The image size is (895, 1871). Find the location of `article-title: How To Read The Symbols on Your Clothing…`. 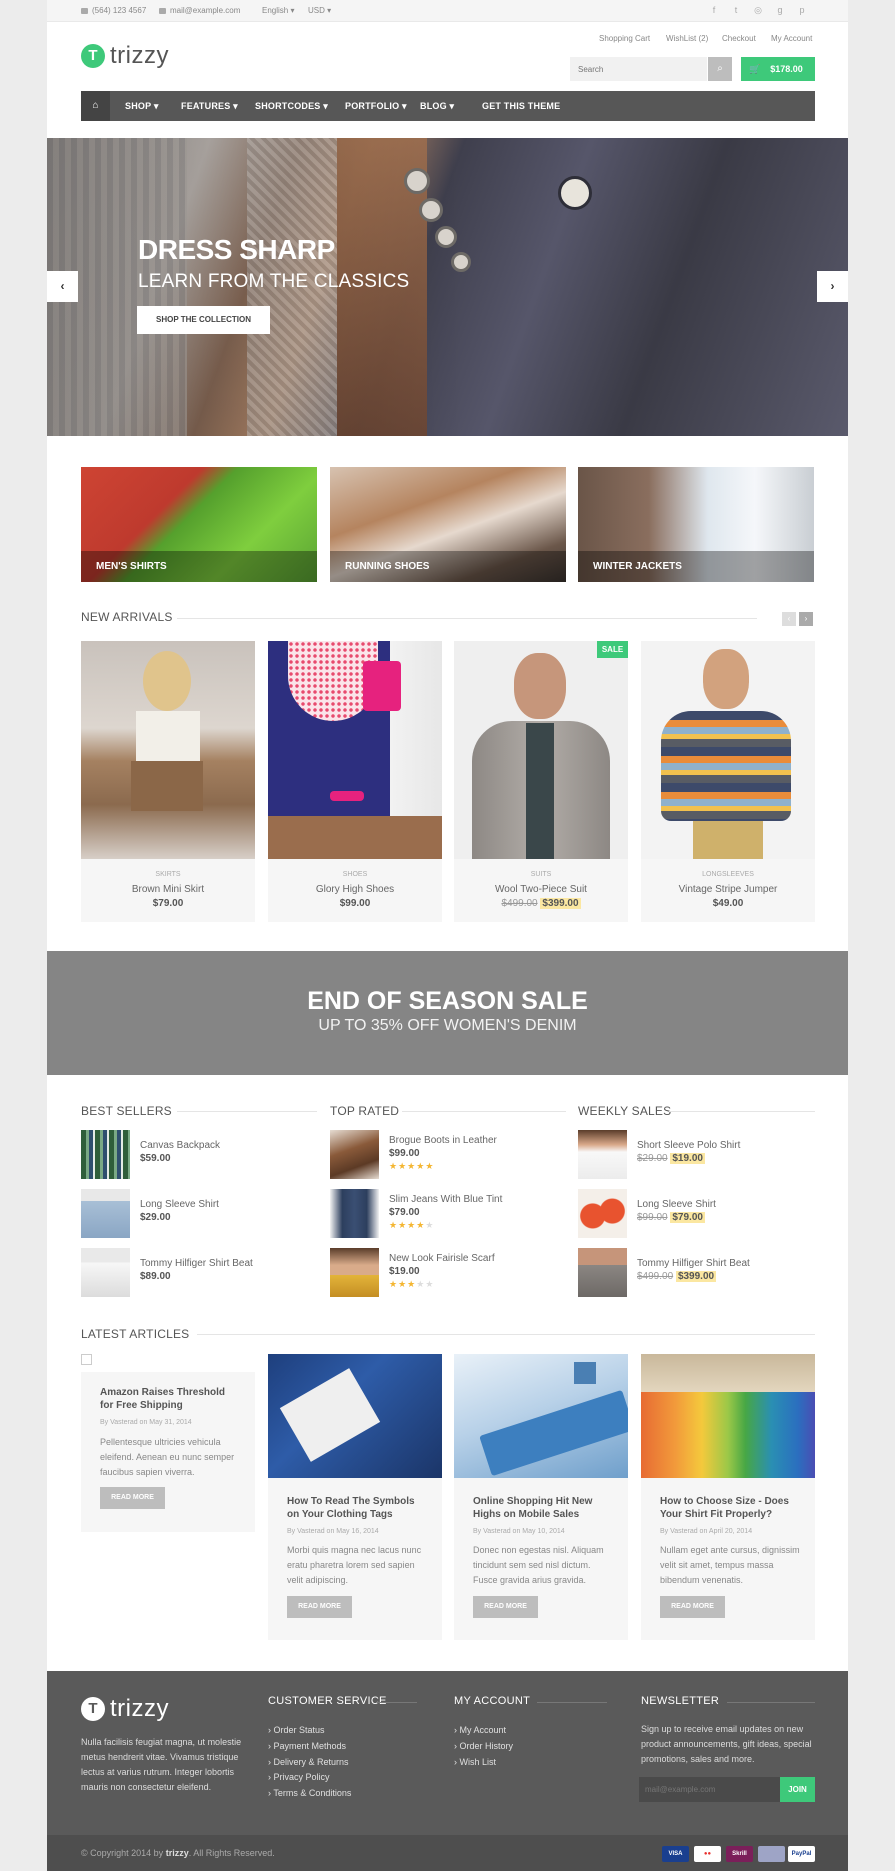

article-title: How To Read The Symbols on Your Clothing… is located at coordinates (357, 1508).